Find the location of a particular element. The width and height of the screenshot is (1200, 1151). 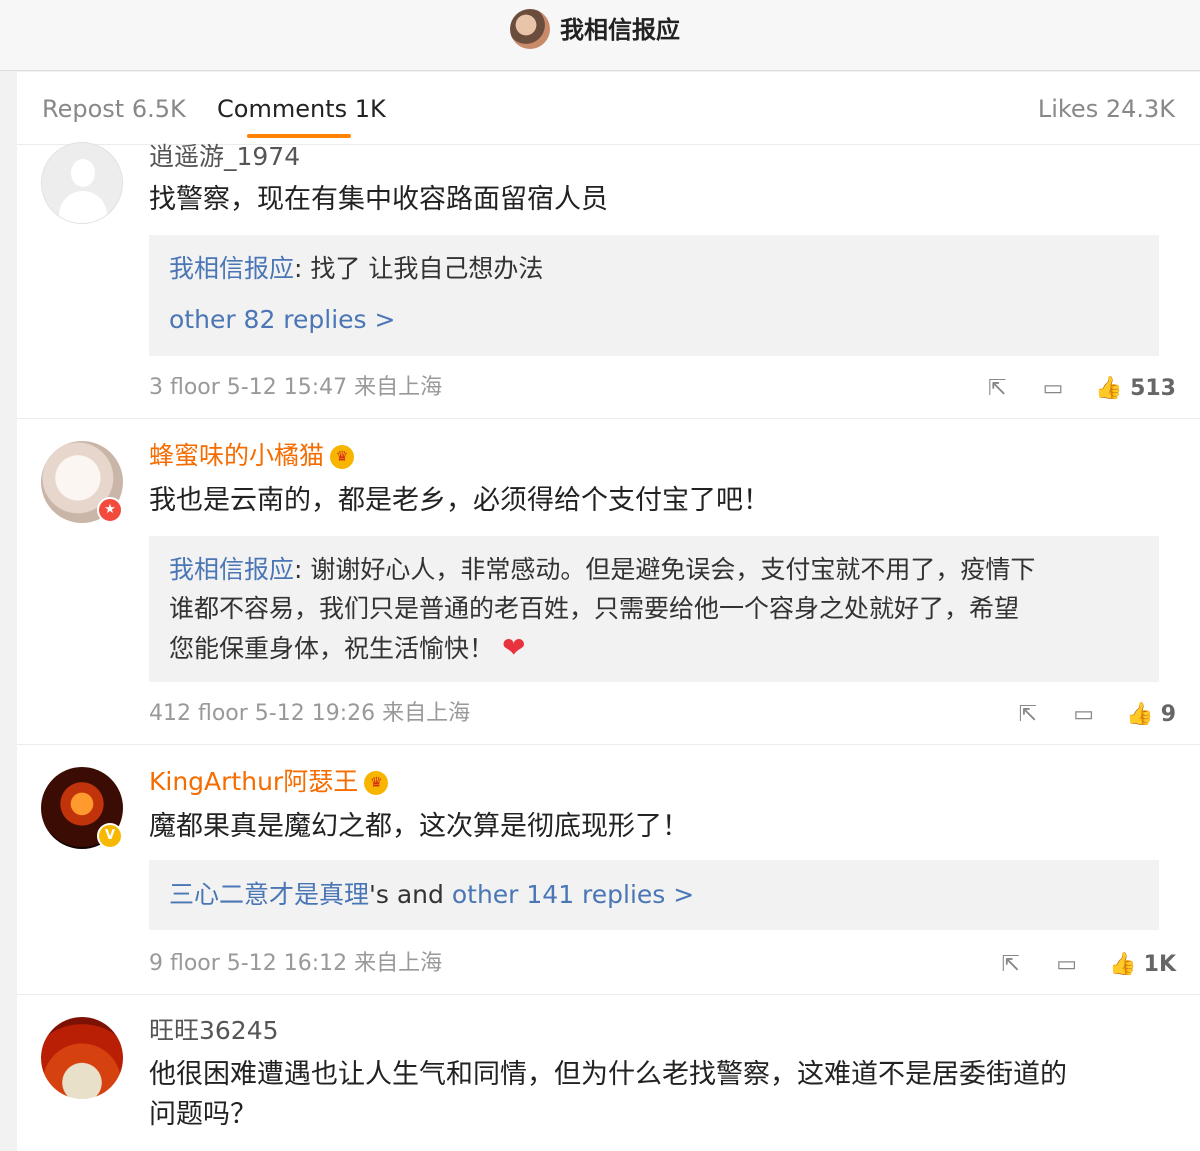

heart-icon: ❤ is located at coordinates (513, 647).